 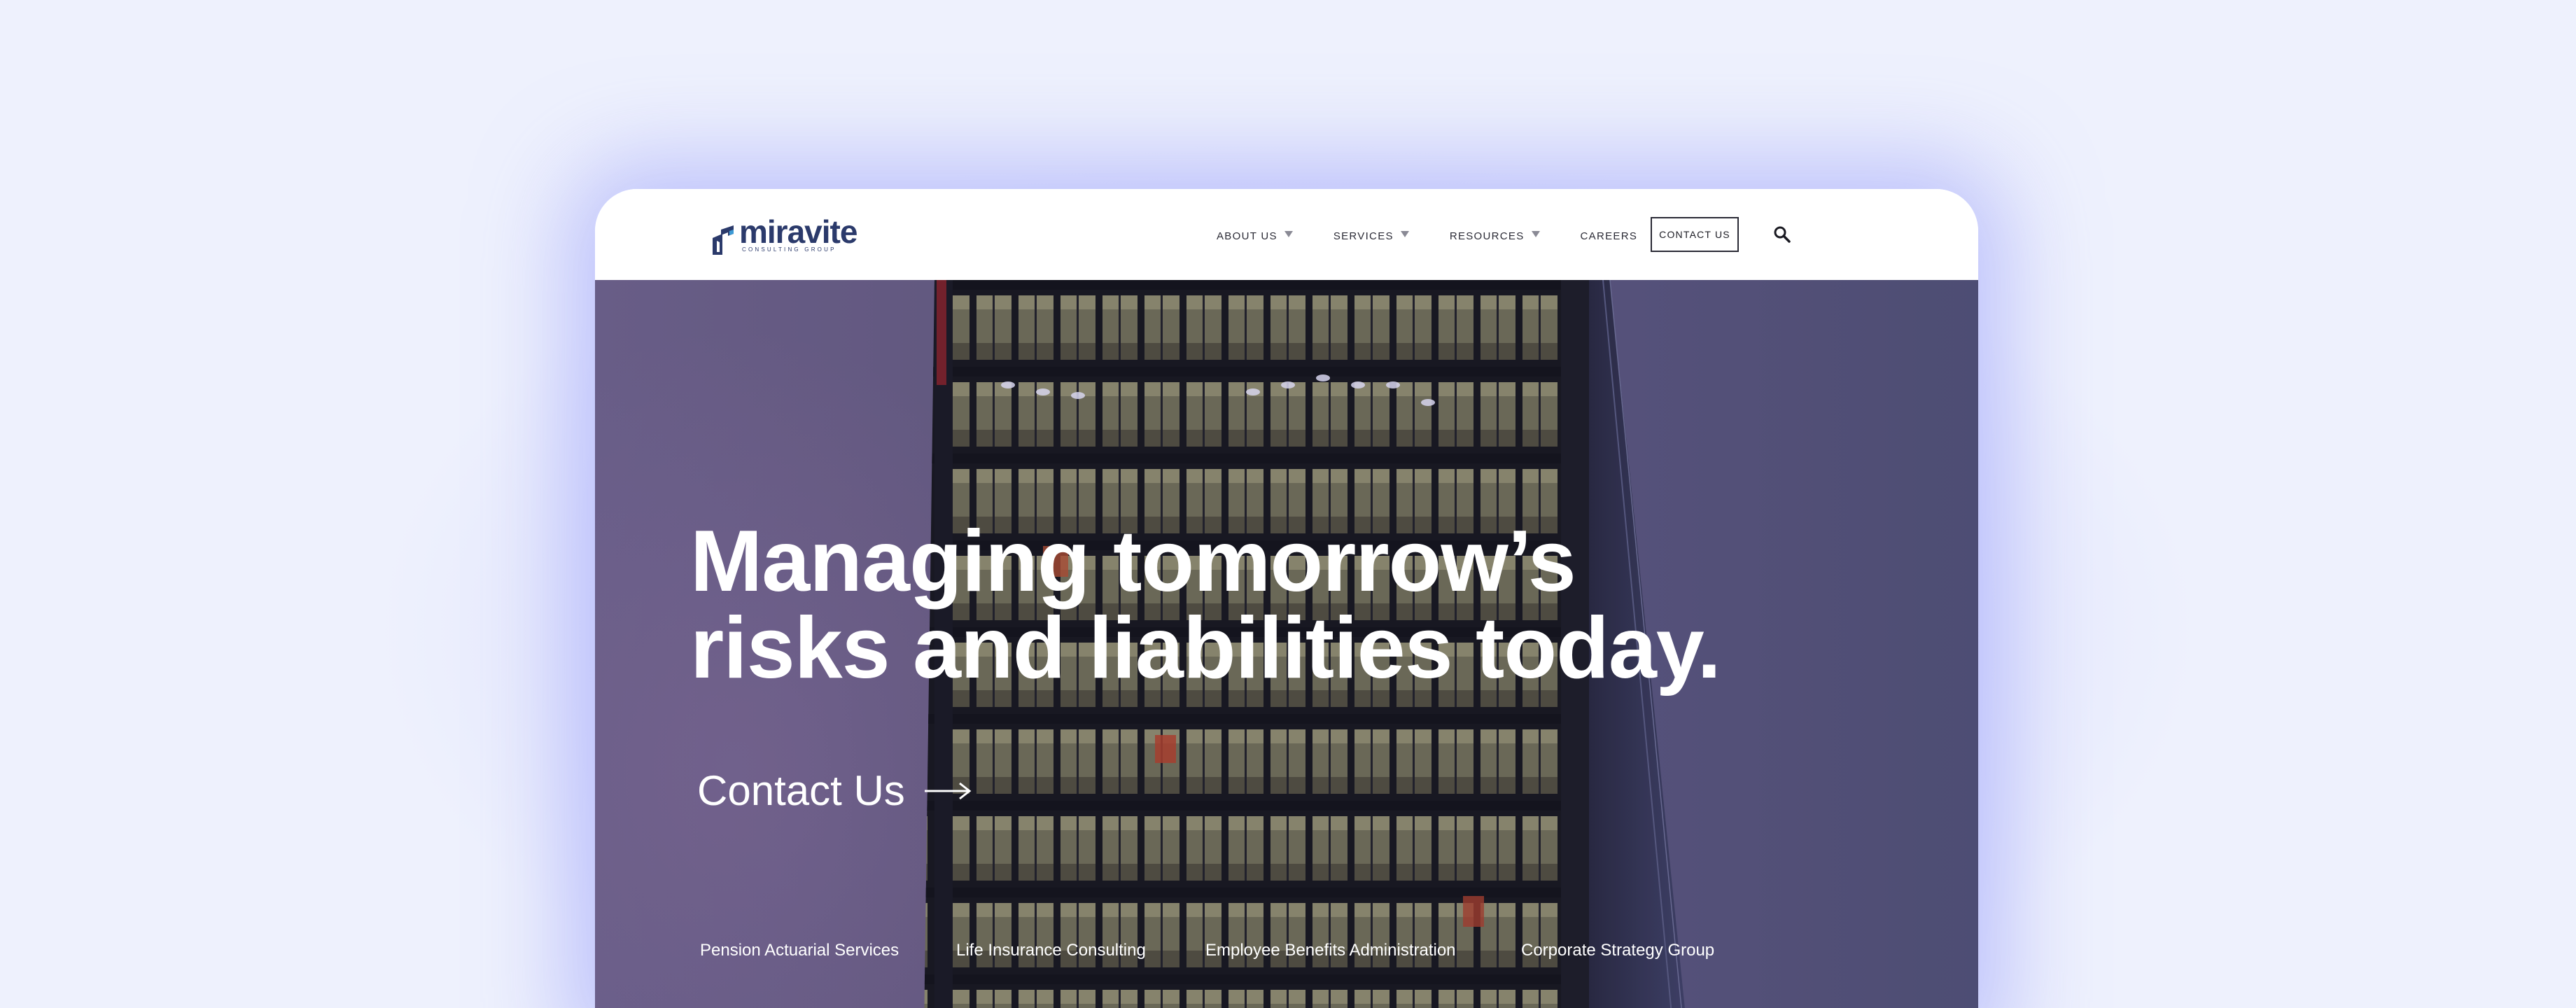 I want to click on nav-item-careers: CAREERS, so click(x=1609, y=234).